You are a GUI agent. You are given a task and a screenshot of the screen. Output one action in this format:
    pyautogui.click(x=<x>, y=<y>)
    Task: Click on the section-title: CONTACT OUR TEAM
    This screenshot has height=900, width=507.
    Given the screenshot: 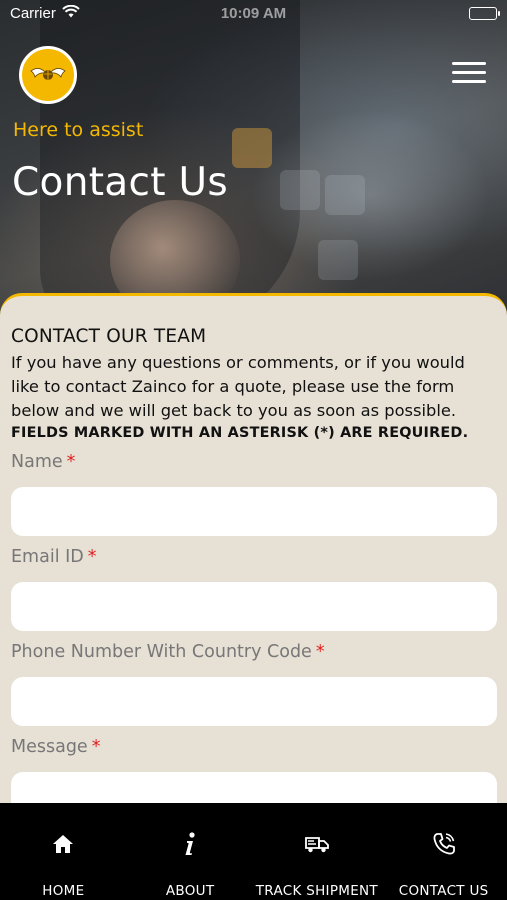 What is the action you would take?
    pyautogui.click(x=109, y=336)
    